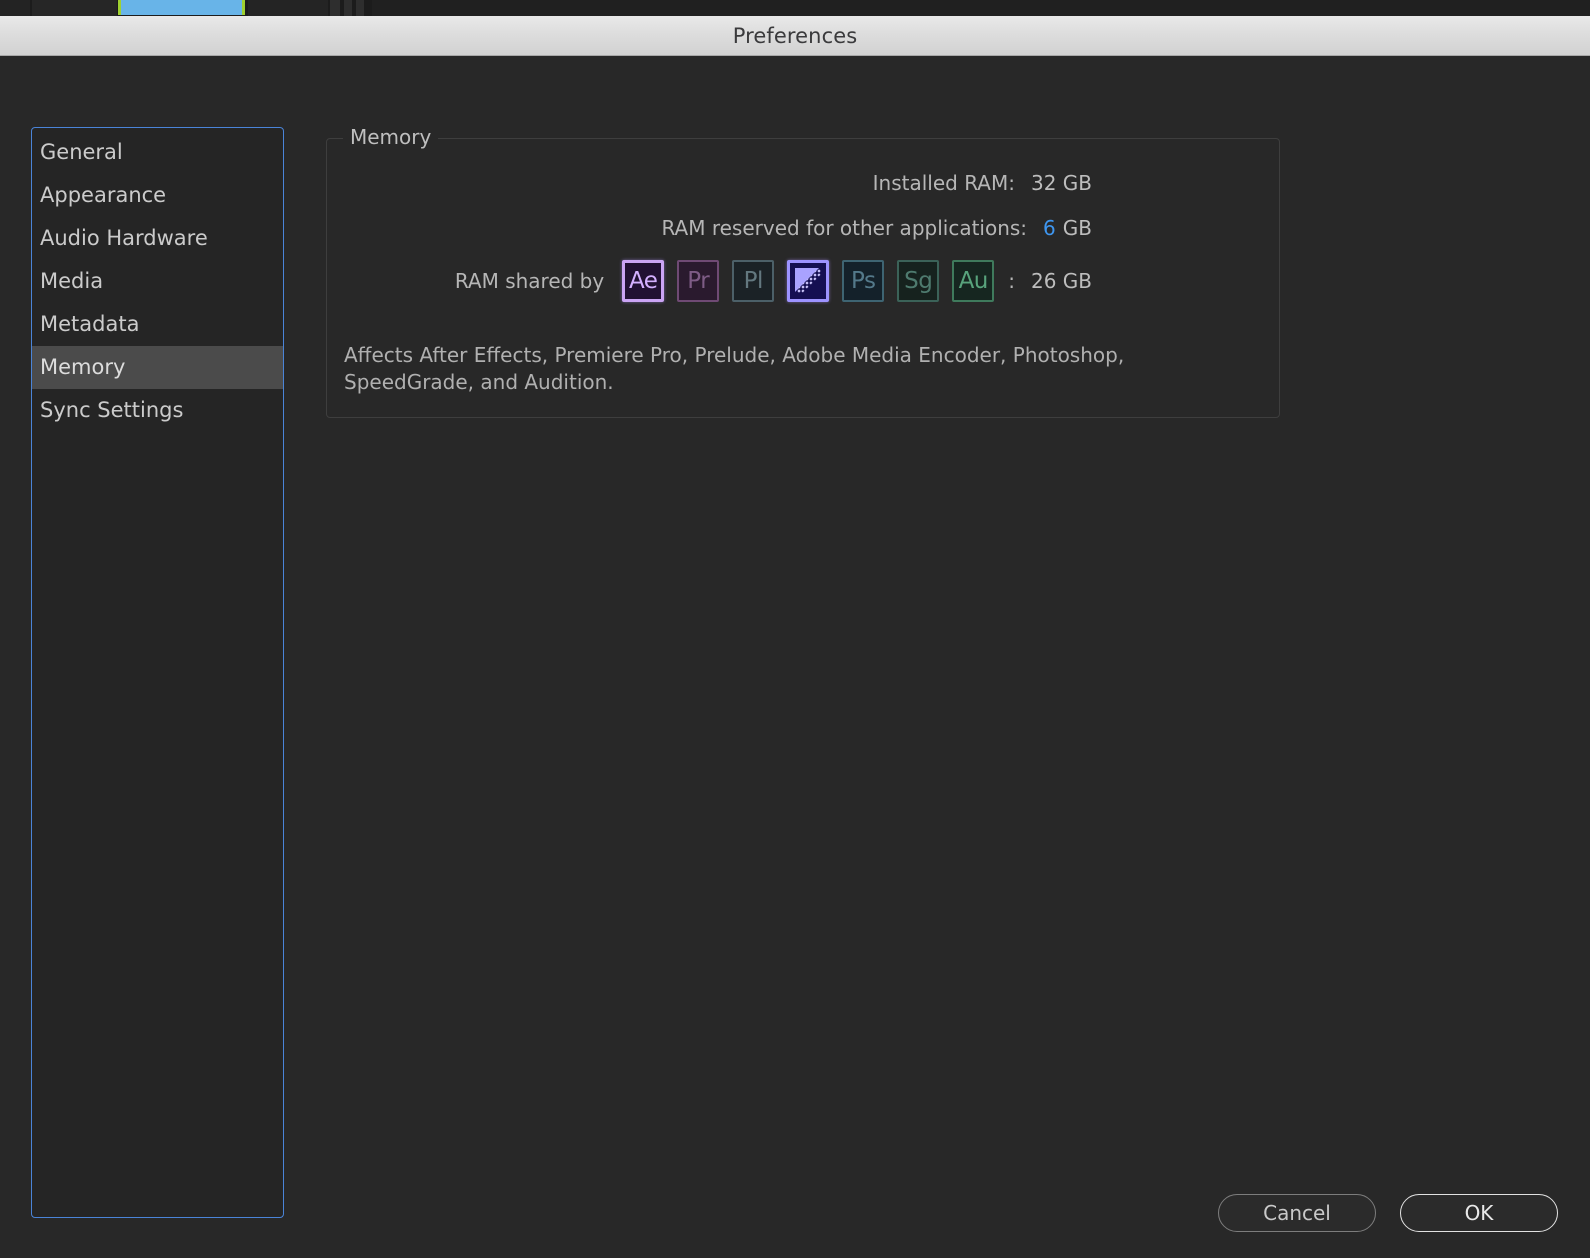 This screenshot has width=1590, height=1258. I want to click on sidebar-item-audio-hardware: Audio Hardware, so click(157, 238).